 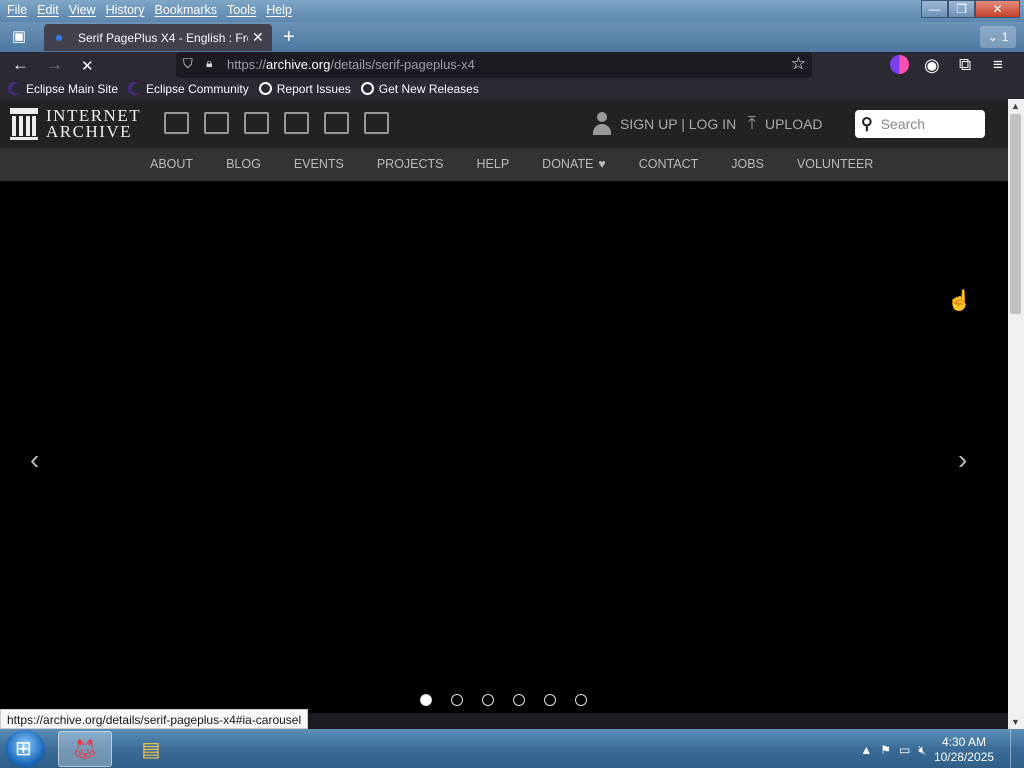 I want to click on media-type-icons, so click(x=276, y=123).